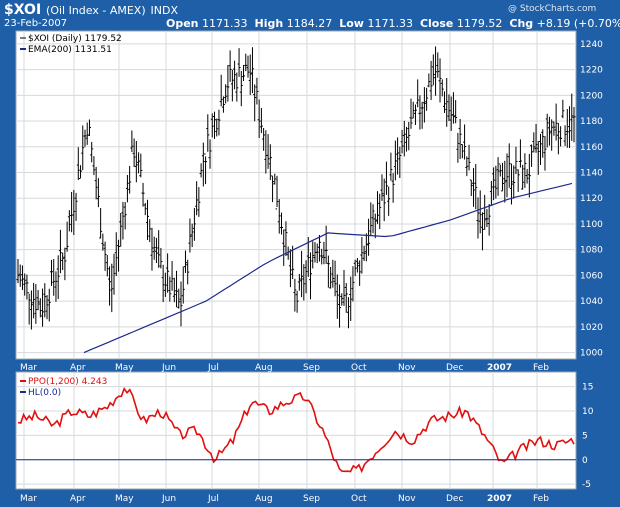  What do you see at coordinates (591, 251) in the screenshot?
I see `price-y-tick: 1080` at bounding box center [591, 251].